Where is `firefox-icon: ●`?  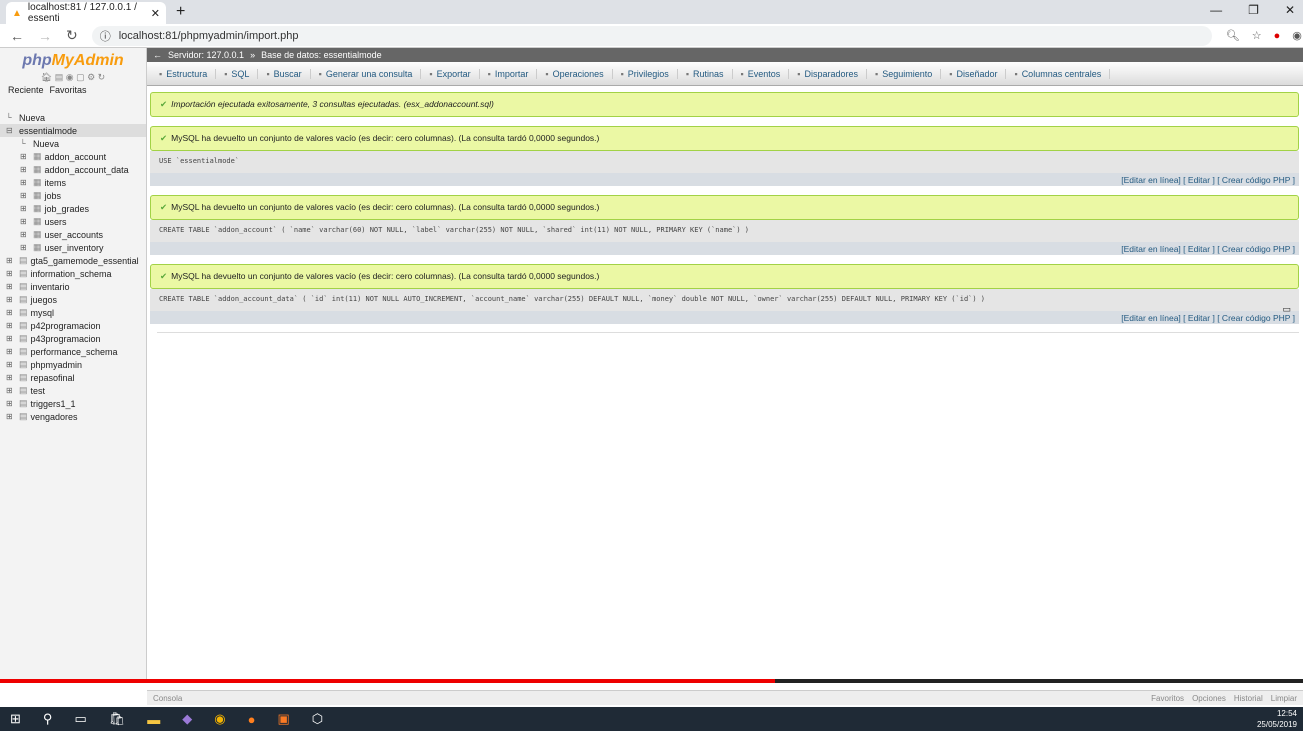
firefox-icon: ● is located at coordinates (252, 719).